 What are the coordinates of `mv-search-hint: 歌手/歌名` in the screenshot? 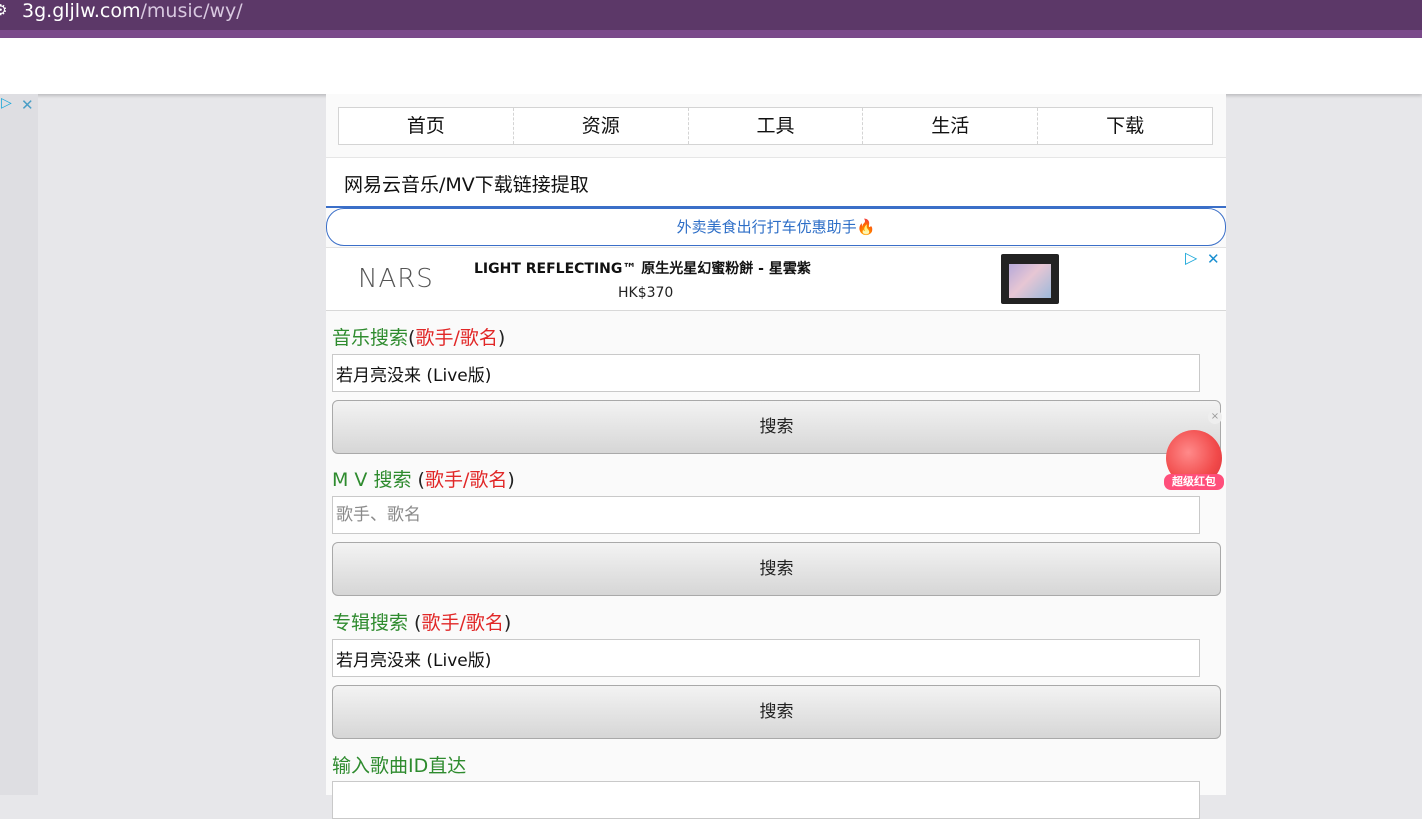 It's located at (466, 480).